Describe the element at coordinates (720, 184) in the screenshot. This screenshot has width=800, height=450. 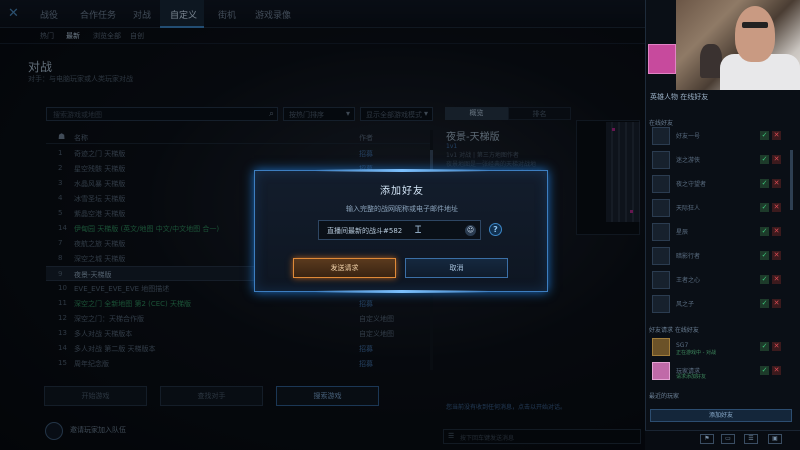
I see `friend-item: 夜之守望者 ✓ ✕` at that location.